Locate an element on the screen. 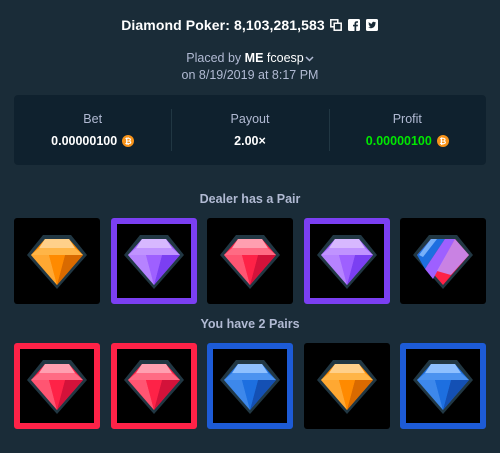 The width and height of the screenshot is (500, 453). placed-datetime: on 8/19/2019 at 8:17 PM is located at coordinates (250, 75).